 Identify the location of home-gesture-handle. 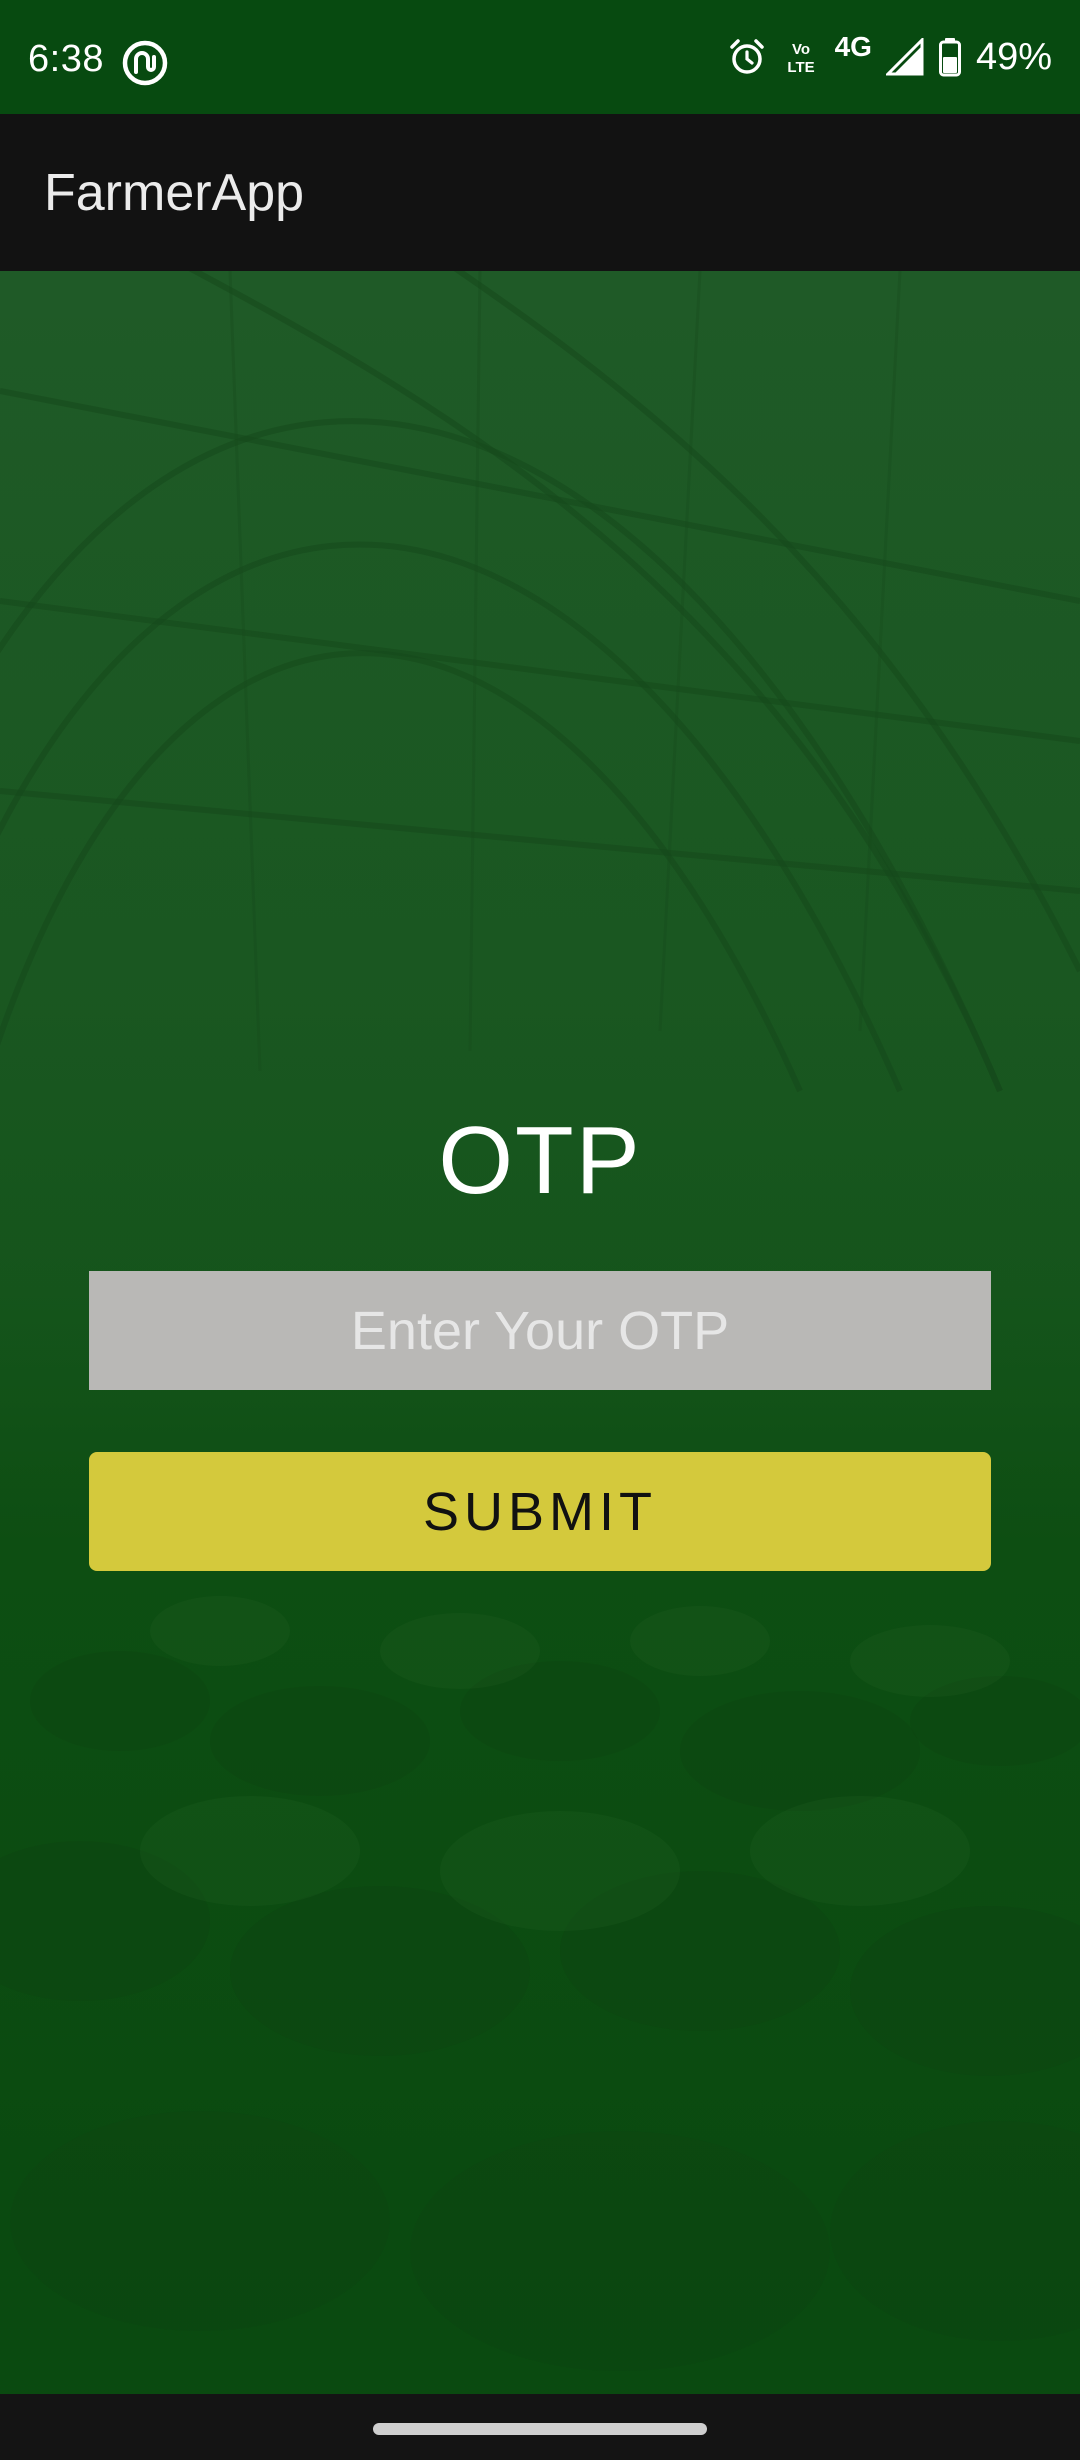
(540, 2429).